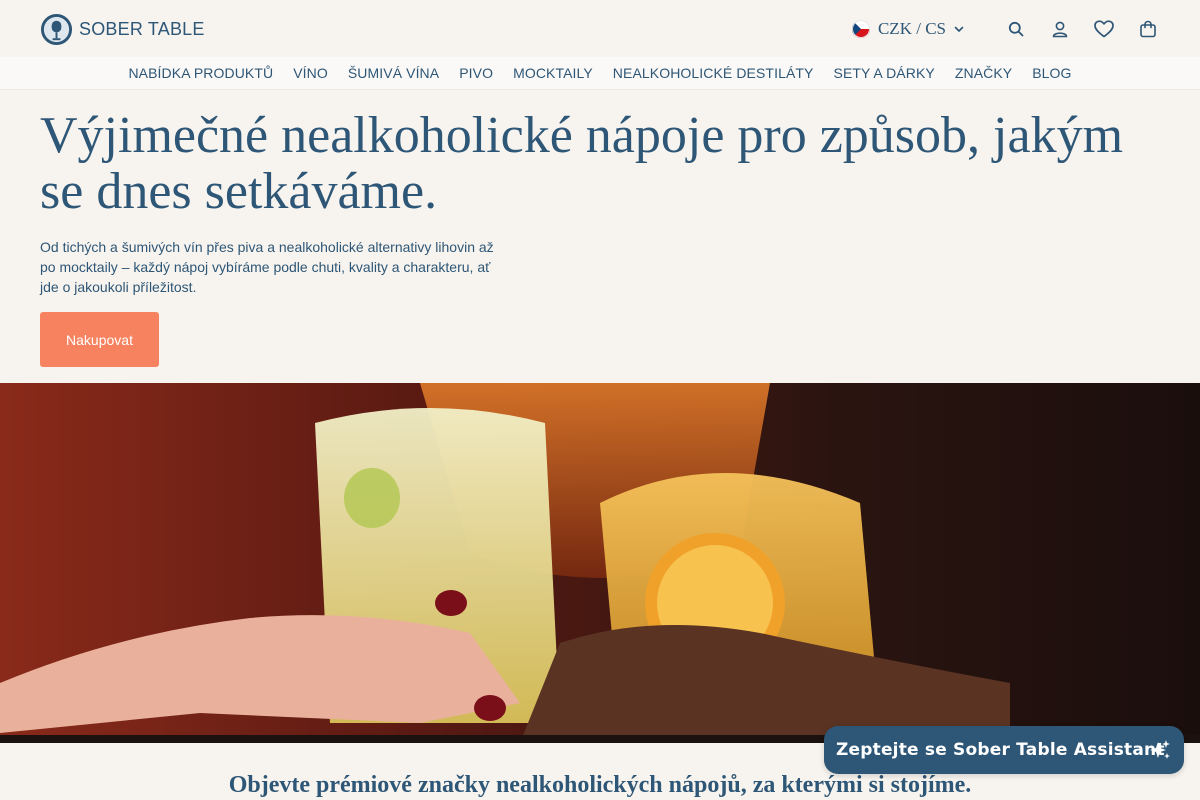 The width and height of the screenshot is (1200, 800). I want to click on sparkle-icon, so click(1160, 749).